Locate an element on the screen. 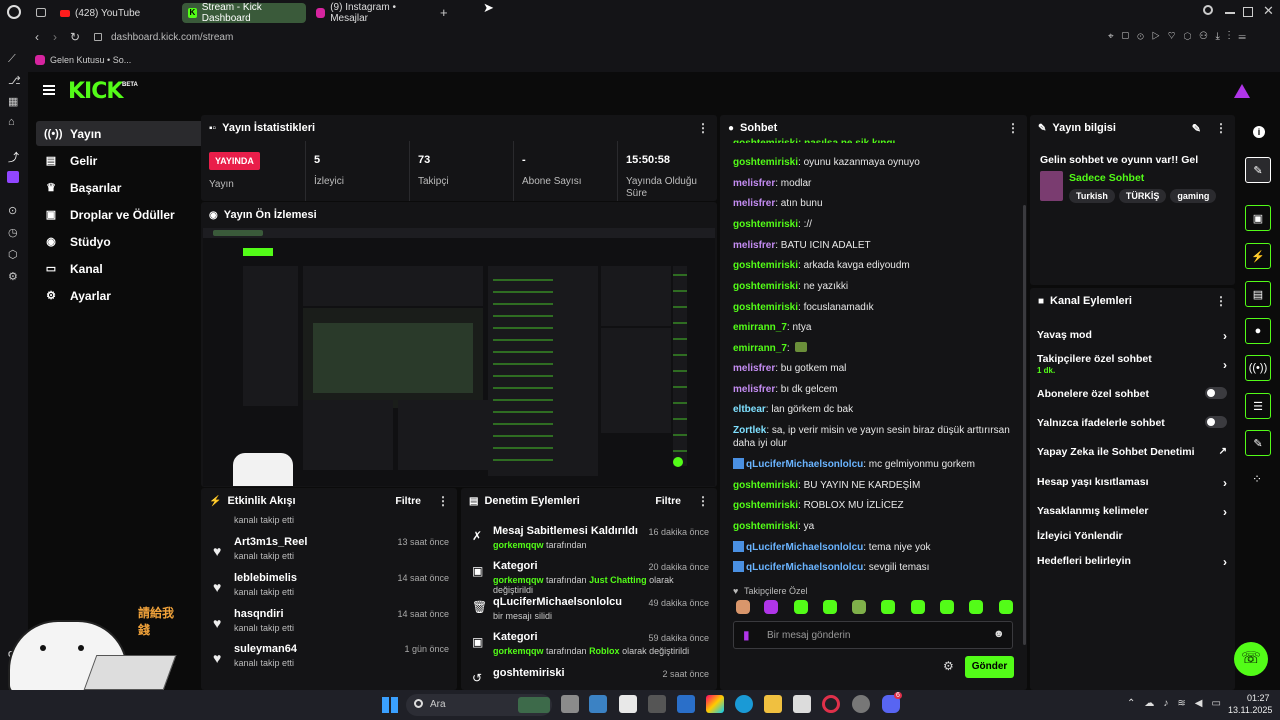  chat-username: Zortlek is located at coordinates (749, 430).